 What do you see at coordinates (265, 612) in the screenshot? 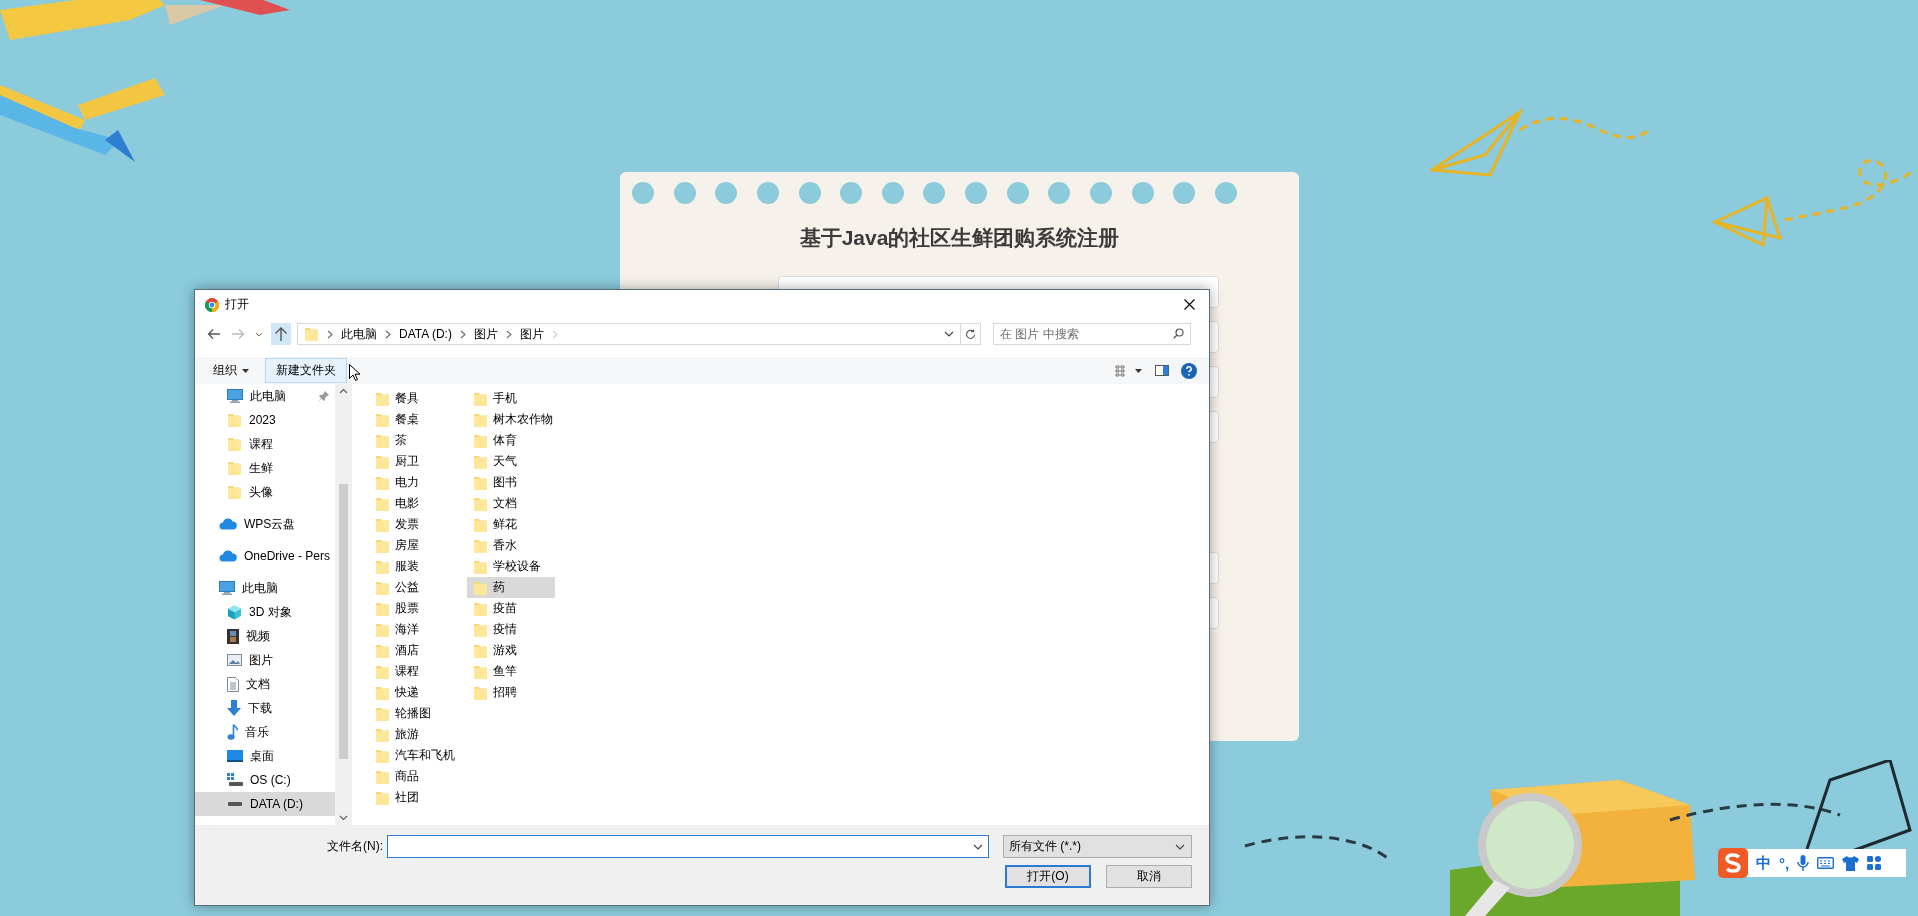
I see `nav-item: 3D 对象` at bounding box center [265, 612].